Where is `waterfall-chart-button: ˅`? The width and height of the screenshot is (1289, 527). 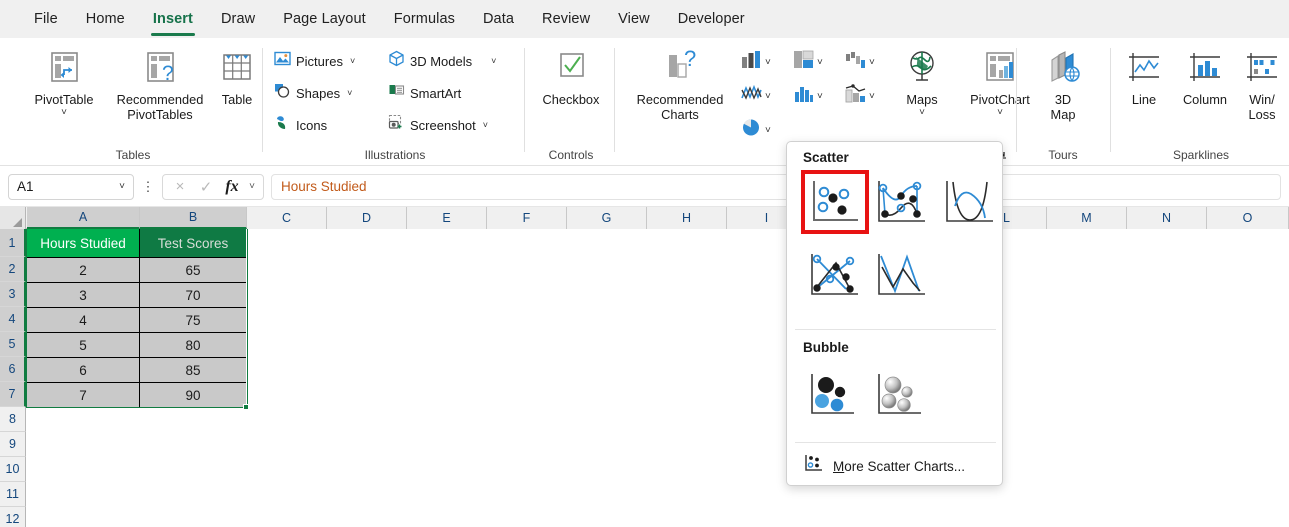
waterfall-chart-button: ˅ is located at coordinates (860, 62).